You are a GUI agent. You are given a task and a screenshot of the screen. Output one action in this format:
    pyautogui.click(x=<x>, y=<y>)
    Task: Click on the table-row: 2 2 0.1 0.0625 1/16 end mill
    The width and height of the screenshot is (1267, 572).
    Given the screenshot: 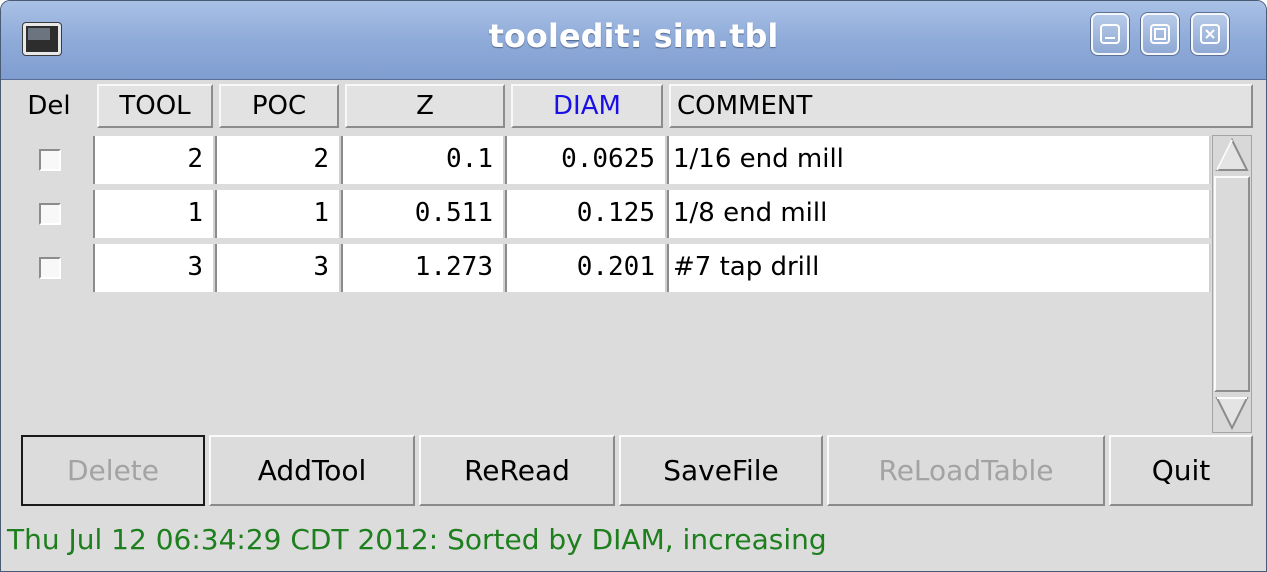 What is the action you would take?
    pyautogui.click(x=606, y=160)
    